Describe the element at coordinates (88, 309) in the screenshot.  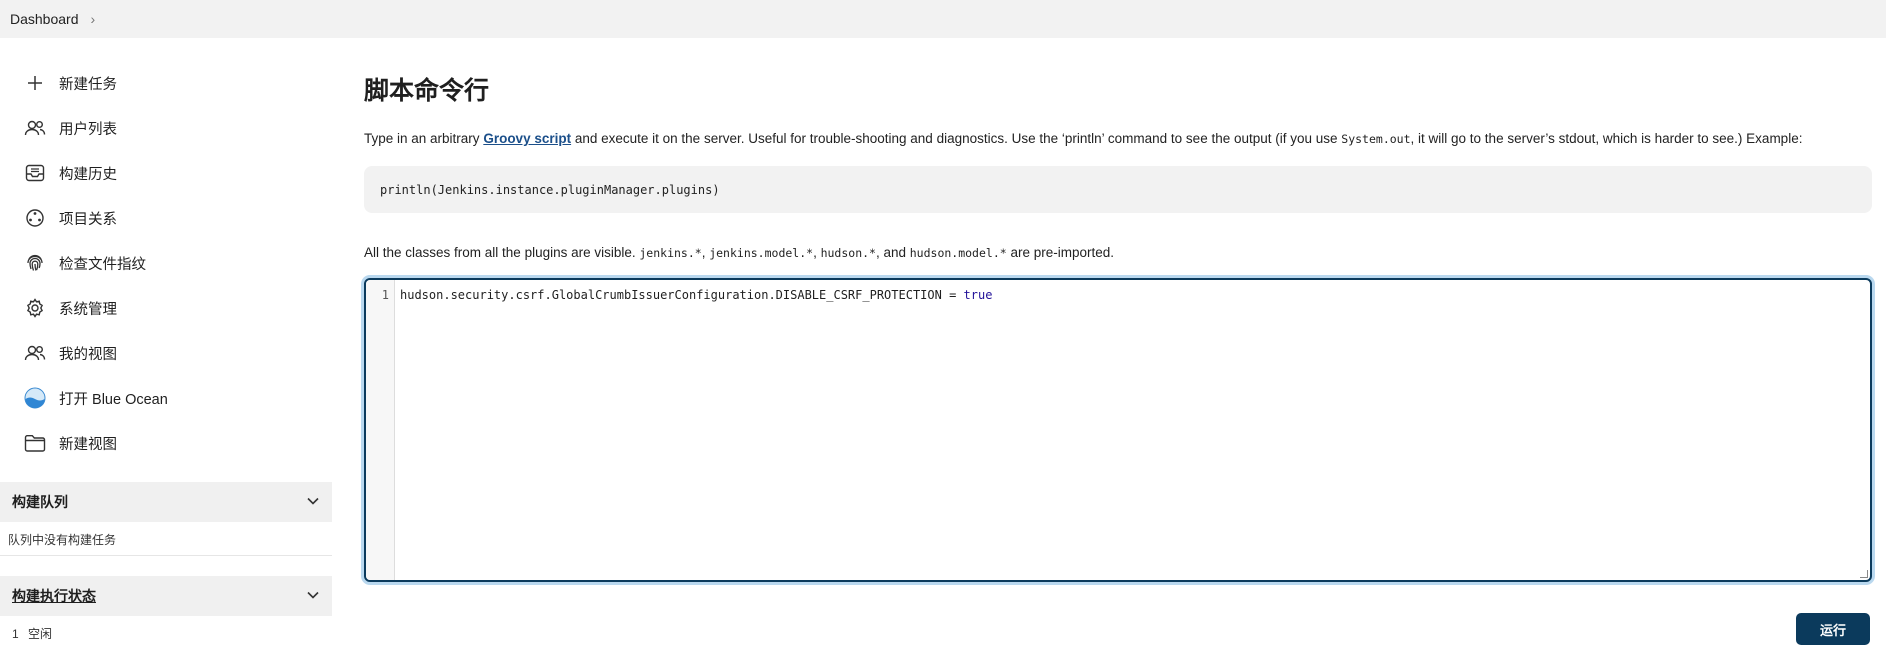
I see `sidebar-item-label: 系统管理` at that location.